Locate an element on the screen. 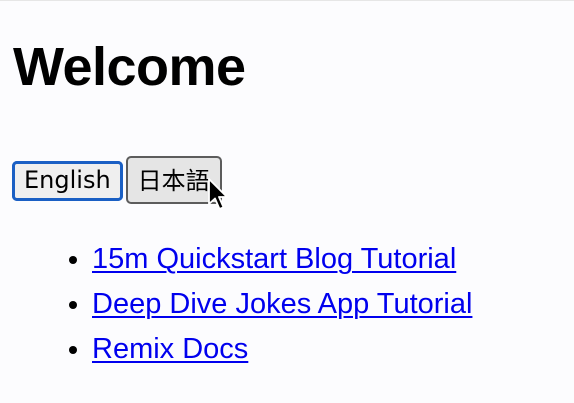  language-switcher: English 日本語 is located at coordinates (117, 180).